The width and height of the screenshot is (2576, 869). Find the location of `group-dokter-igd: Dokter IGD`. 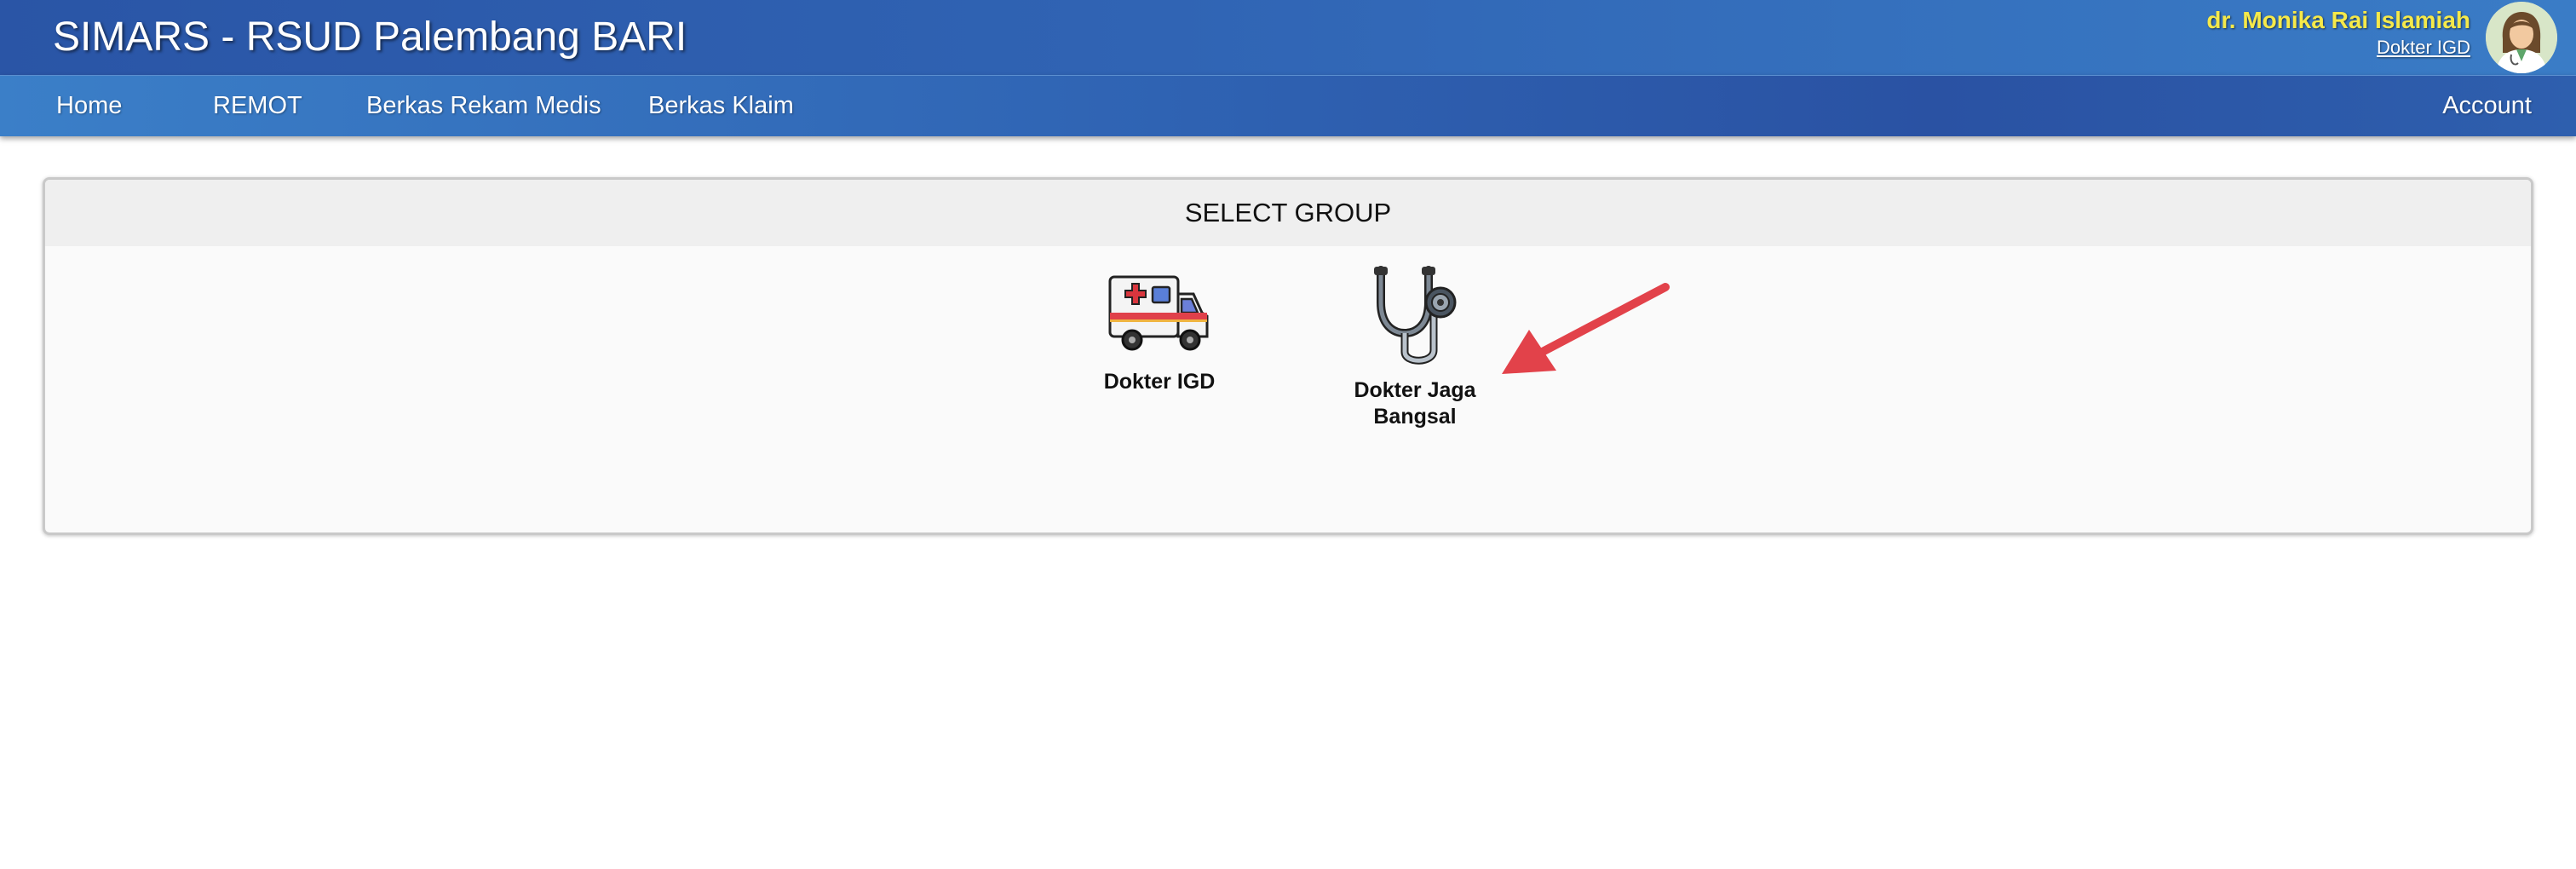

group-dokter-igd: Dokter IGD is located at coordinates (1159, 330).